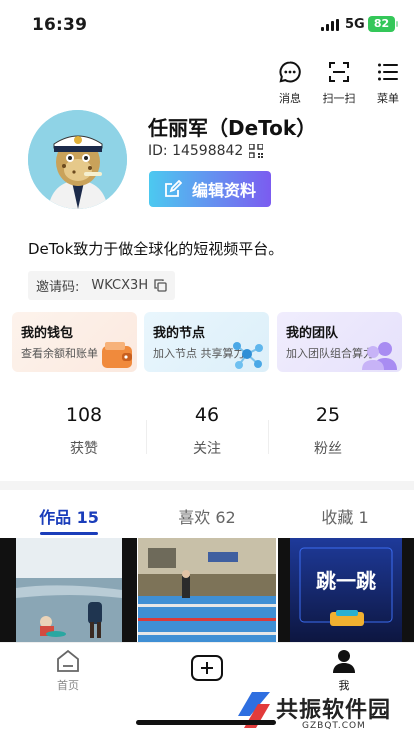 The height and width of the screenshot is (736, 414). I want to click on thumb-title-text: 跳一跳, so click(346, 581).